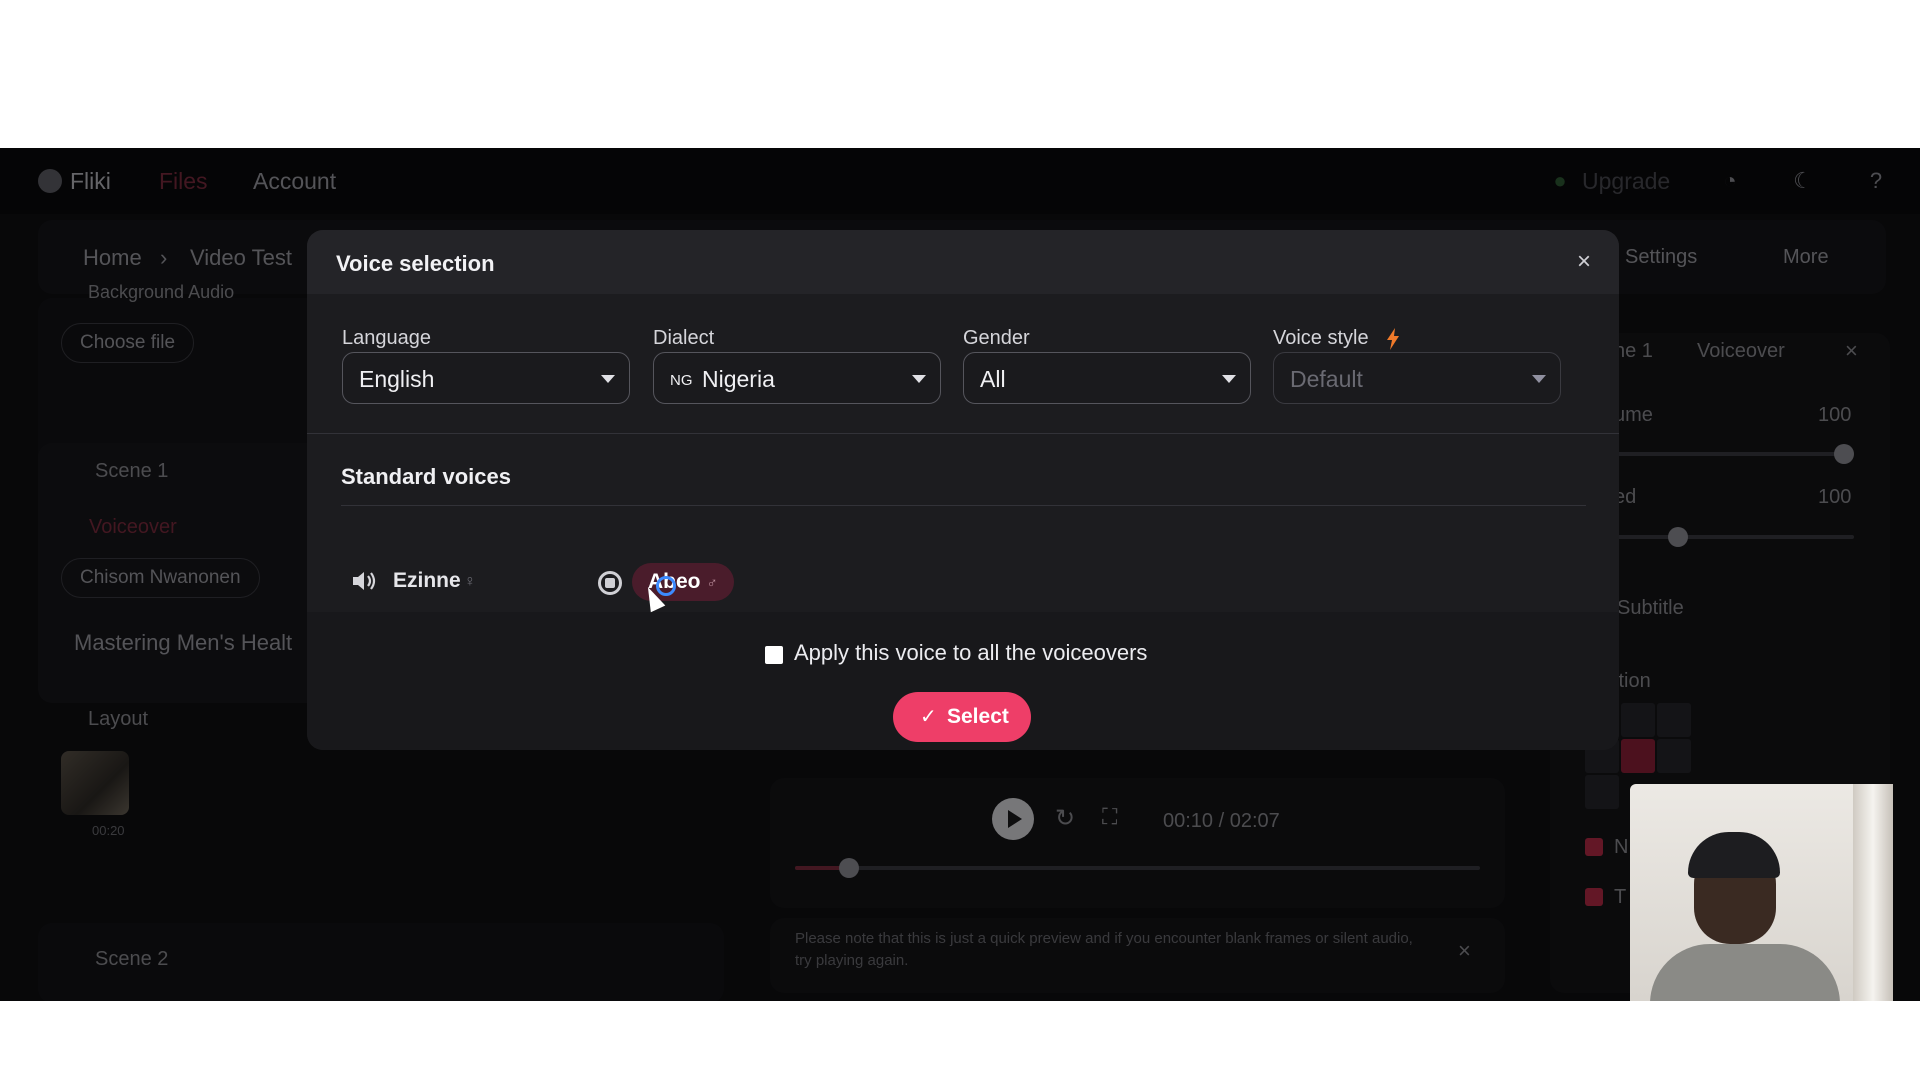 This screenshot has height=1080, width=1920. I want to click on apply-all-label: Apply this voice to all the voiceovers, so click(970, 653).